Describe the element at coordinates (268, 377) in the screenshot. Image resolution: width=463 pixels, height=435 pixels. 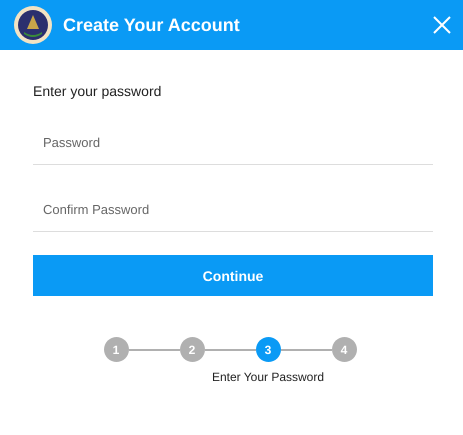
I see `step-caption: Enter Your Password` at that location.